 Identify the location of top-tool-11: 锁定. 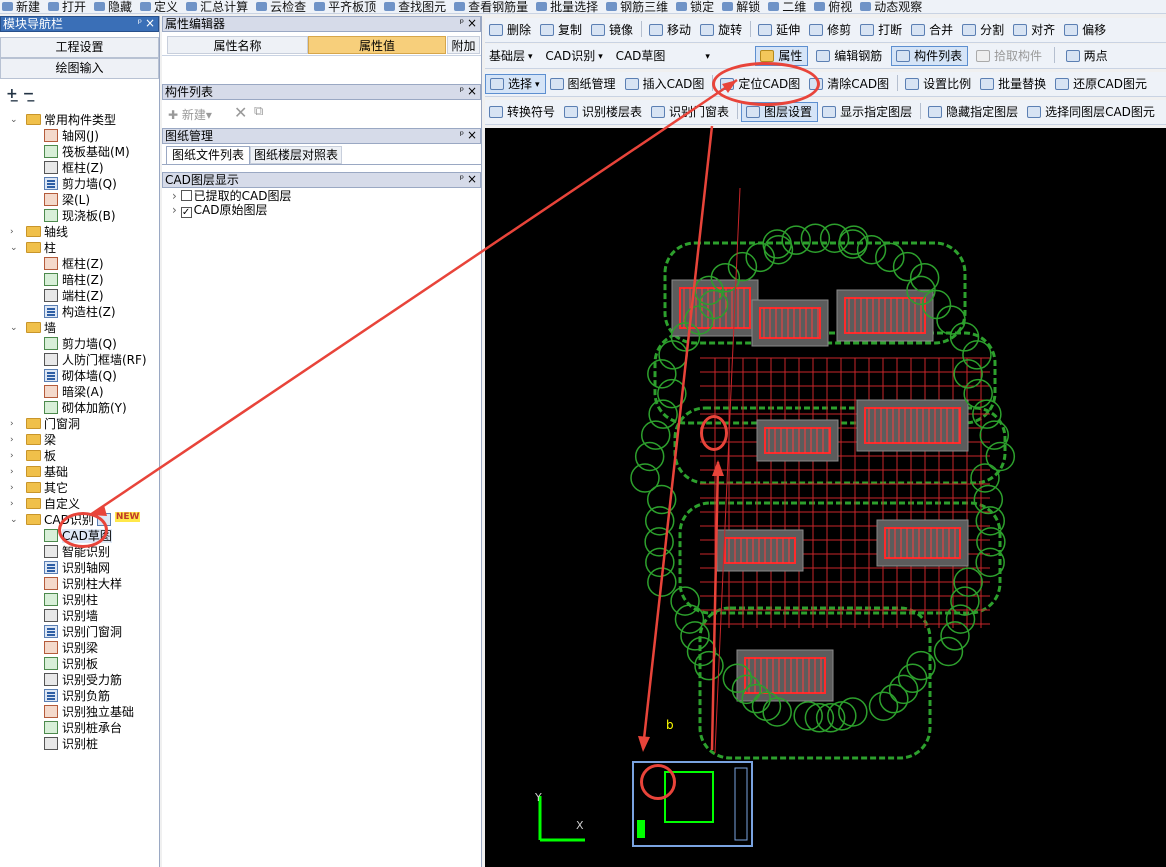
(697, 7).